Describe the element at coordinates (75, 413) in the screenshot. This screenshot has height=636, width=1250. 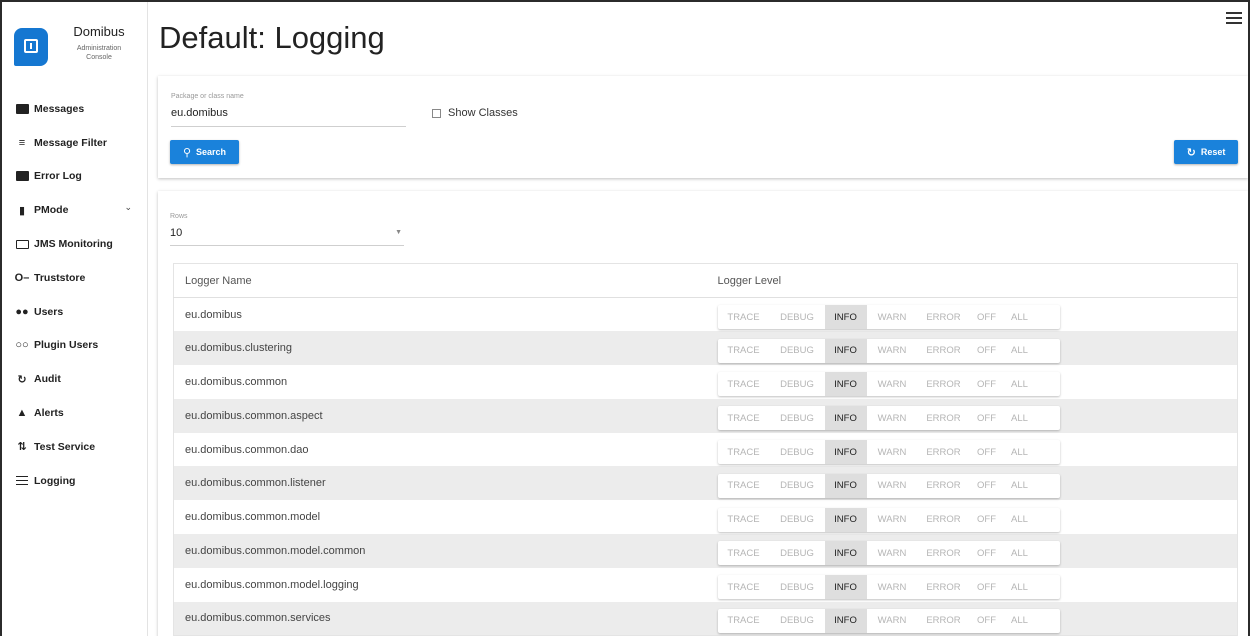
I see `sidebar-item-alerts: ▲ Alerts` at that location.